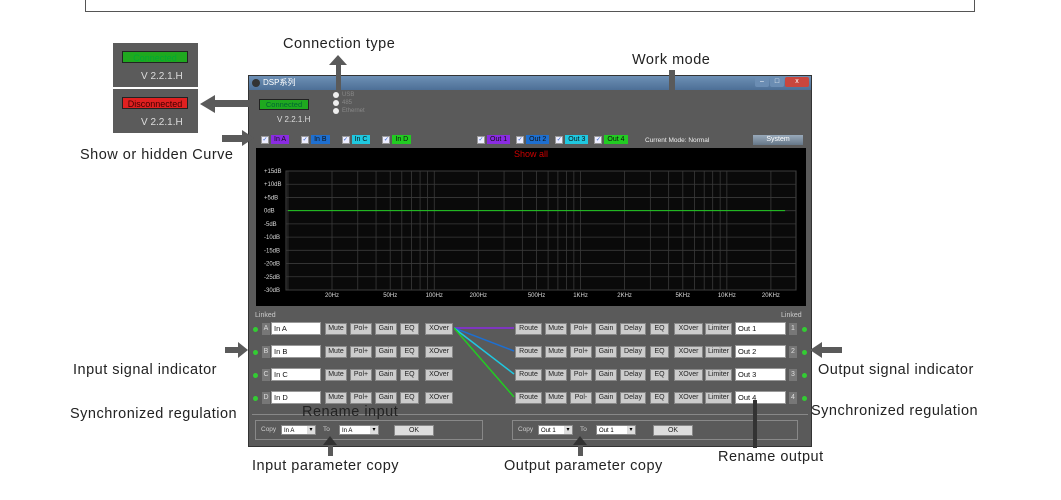 The width and height of the screenshot is (1061, 500). Describe the element at coordinates (296, 397) in the screenshot. I see `input-name-field: In D` at that location.